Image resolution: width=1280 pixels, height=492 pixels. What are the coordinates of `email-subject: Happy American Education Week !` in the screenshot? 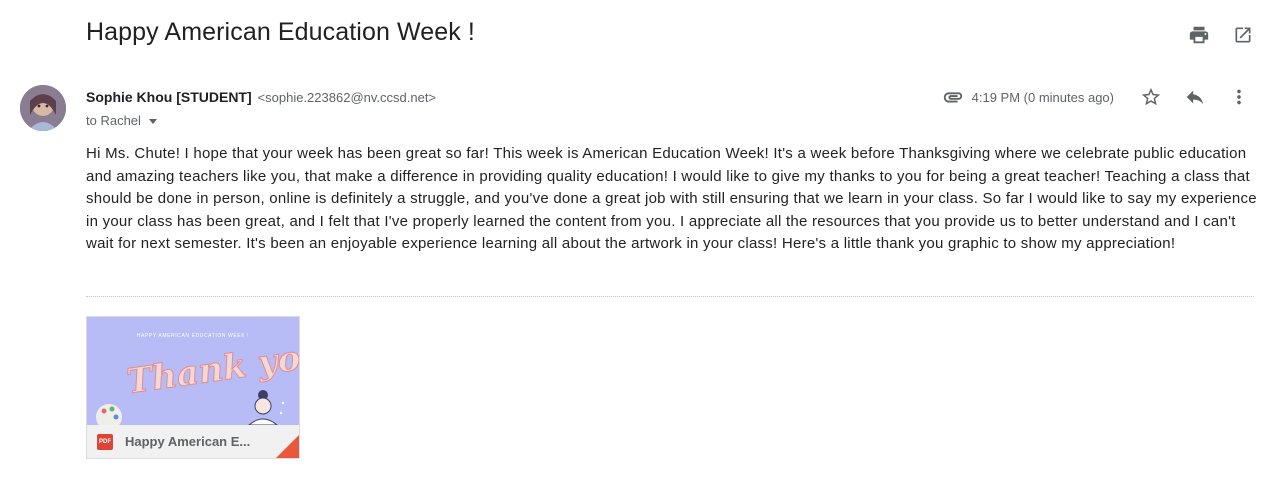 It's located at (280, 32).